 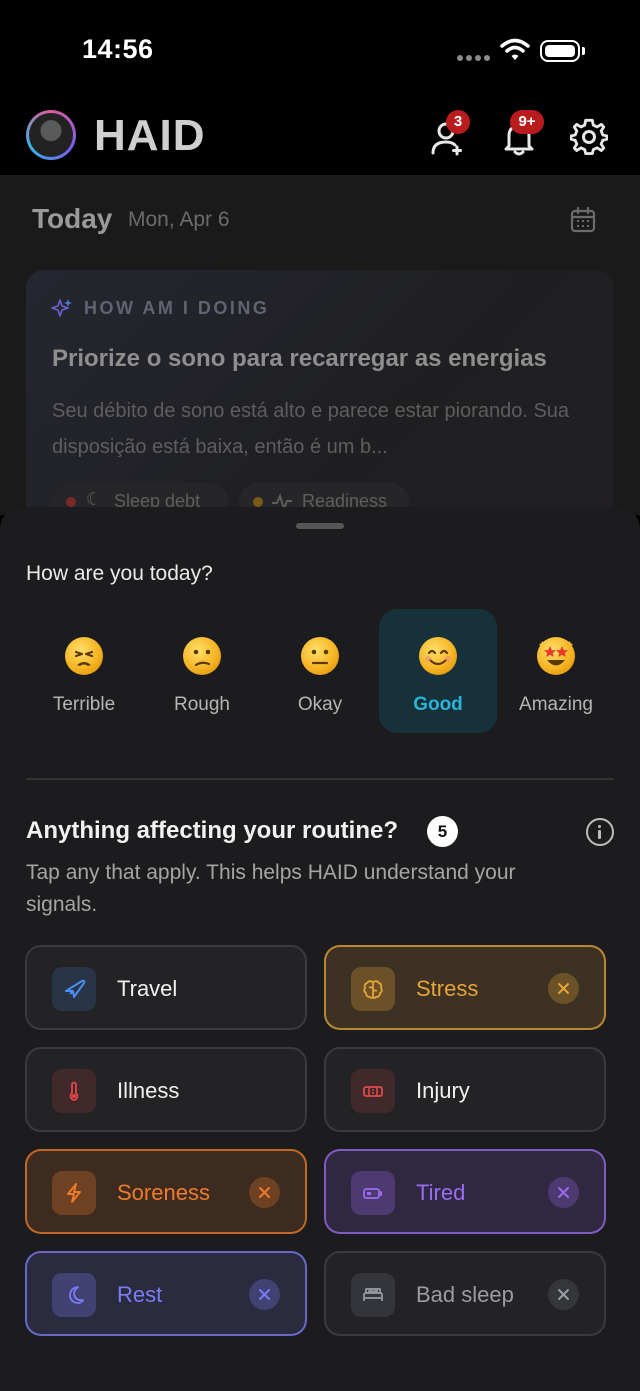 I want to click on selected-count-badge: 5, so click(x=442, y=831).